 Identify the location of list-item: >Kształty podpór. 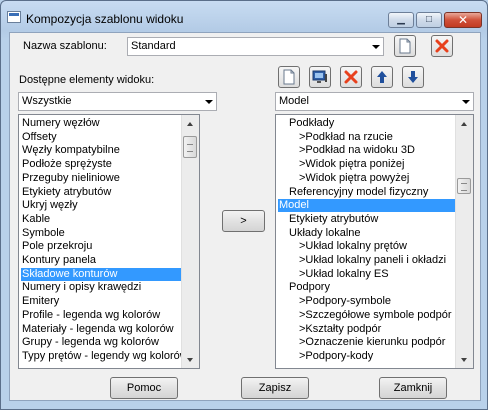
(339, 329).